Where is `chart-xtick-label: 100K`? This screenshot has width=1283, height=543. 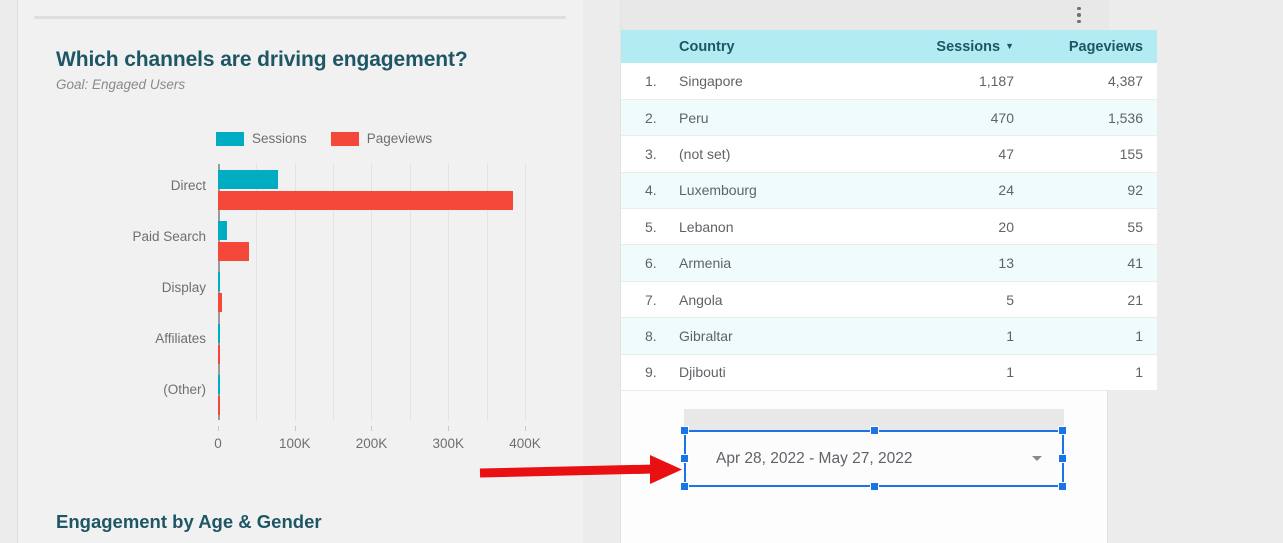 chart-xtick-label: 100K is located at coordinates (294, 443).